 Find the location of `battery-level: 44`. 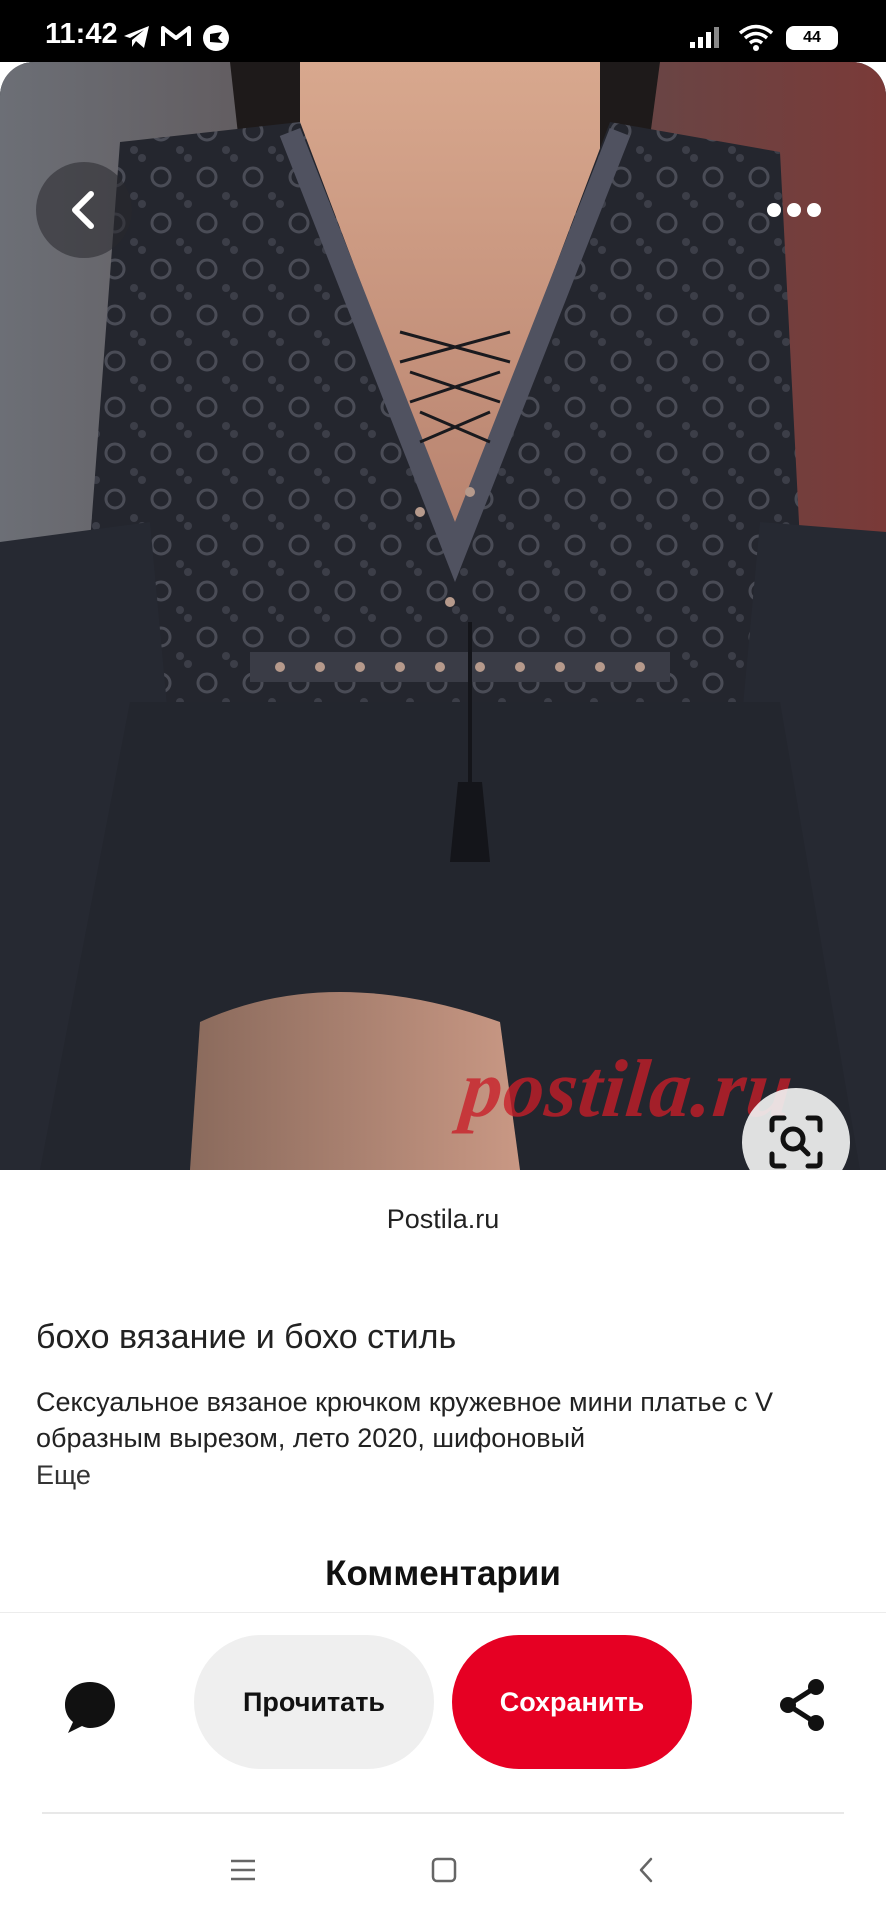

battery-level: 44 is located at coordinates (812, 37).